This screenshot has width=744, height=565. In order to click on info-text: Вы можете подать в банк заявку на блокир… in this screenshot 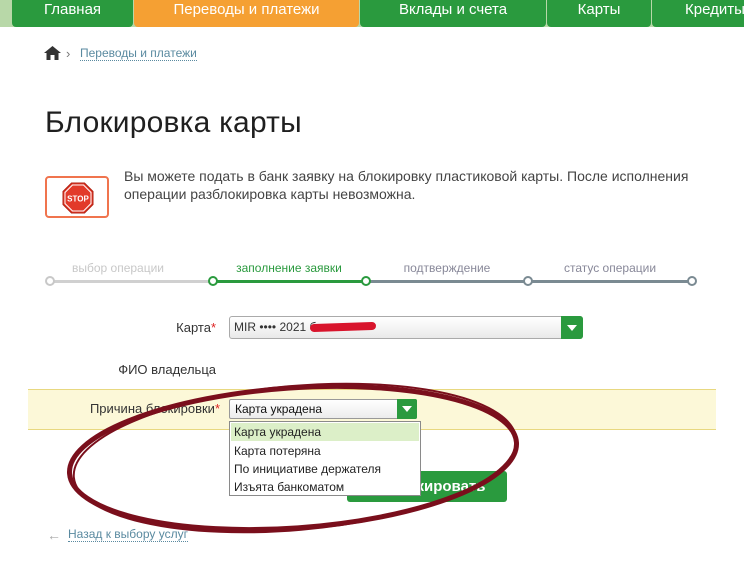, I will do `click(406, 185)`.